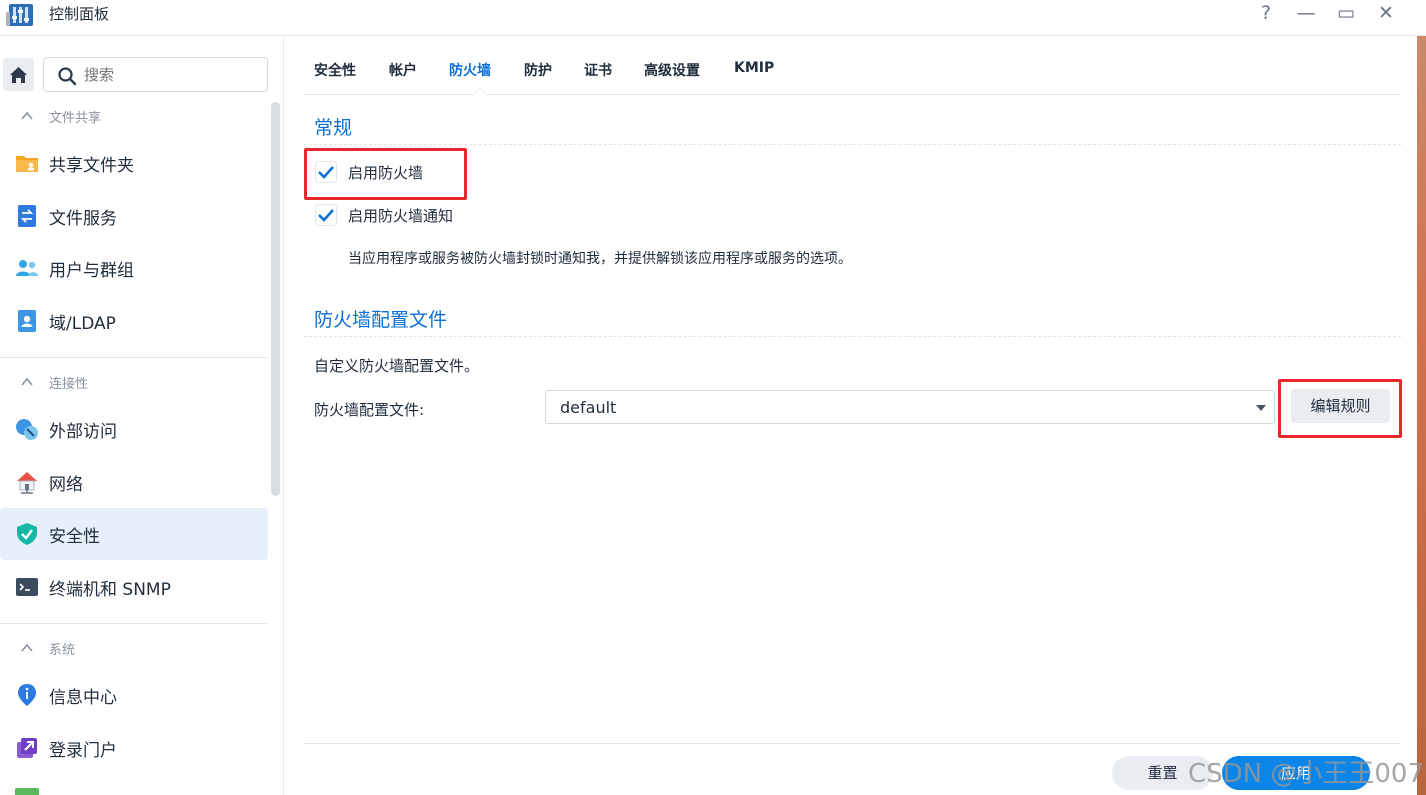 Image resolution: width=1426 pixels, height=795 pixels. What do you see at coordinates (19, 15) in the screenshot?
I see `control-panel-icon` at bounding box center [19, 15].